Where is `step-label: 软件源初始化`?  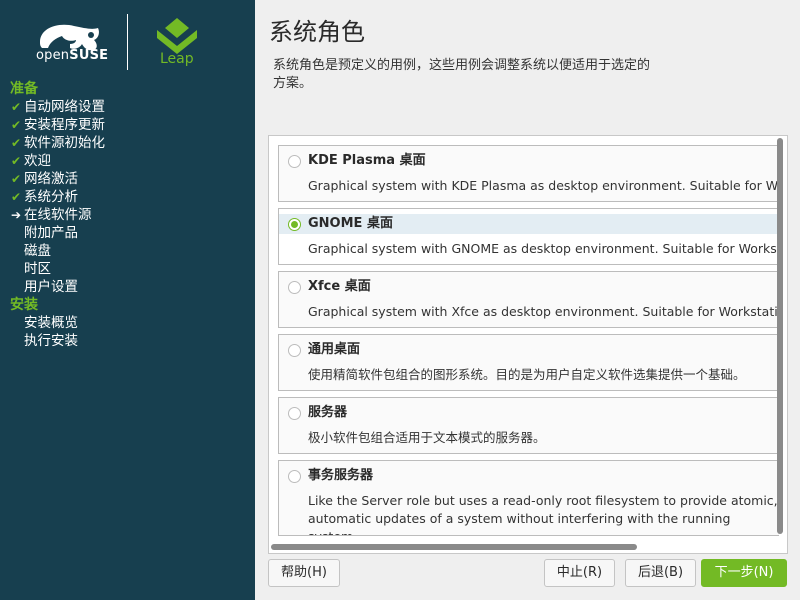 step-label: 软件源初始化 is located at coordinates (64, 143).